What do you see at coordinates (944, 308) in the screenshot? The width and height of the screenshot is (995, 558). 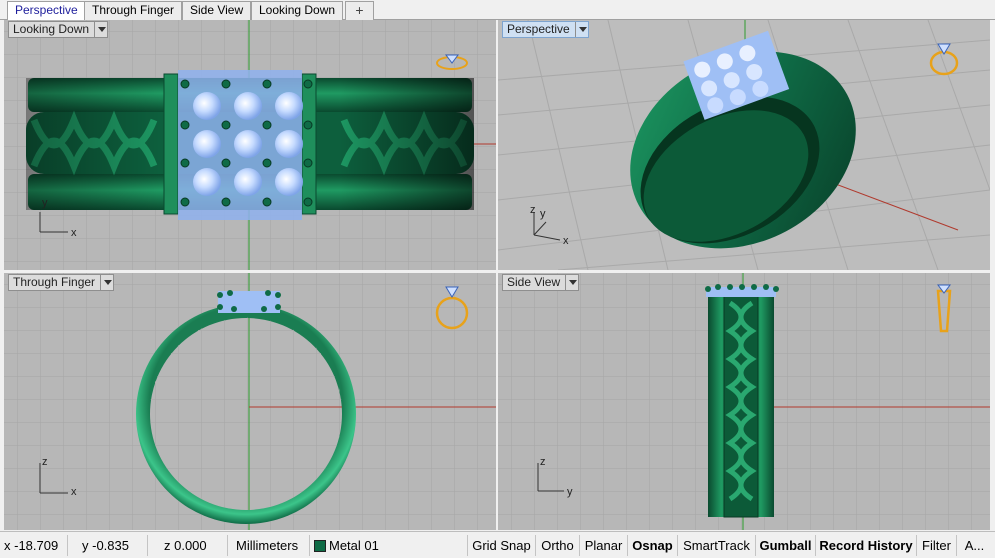 I see `ring-side-icon` at bounding box center [944, 308].